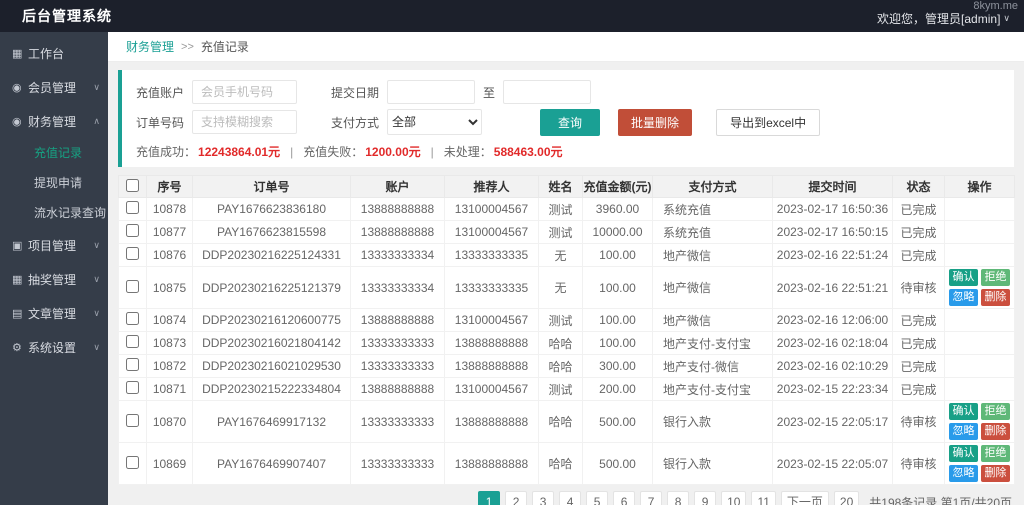 The height and width of the screenshot is (505, 1024). What do you see at coordinates (17, 347) in the screenshot?
I see `gear-icon: ⚙` at bounding box center [17, 347].